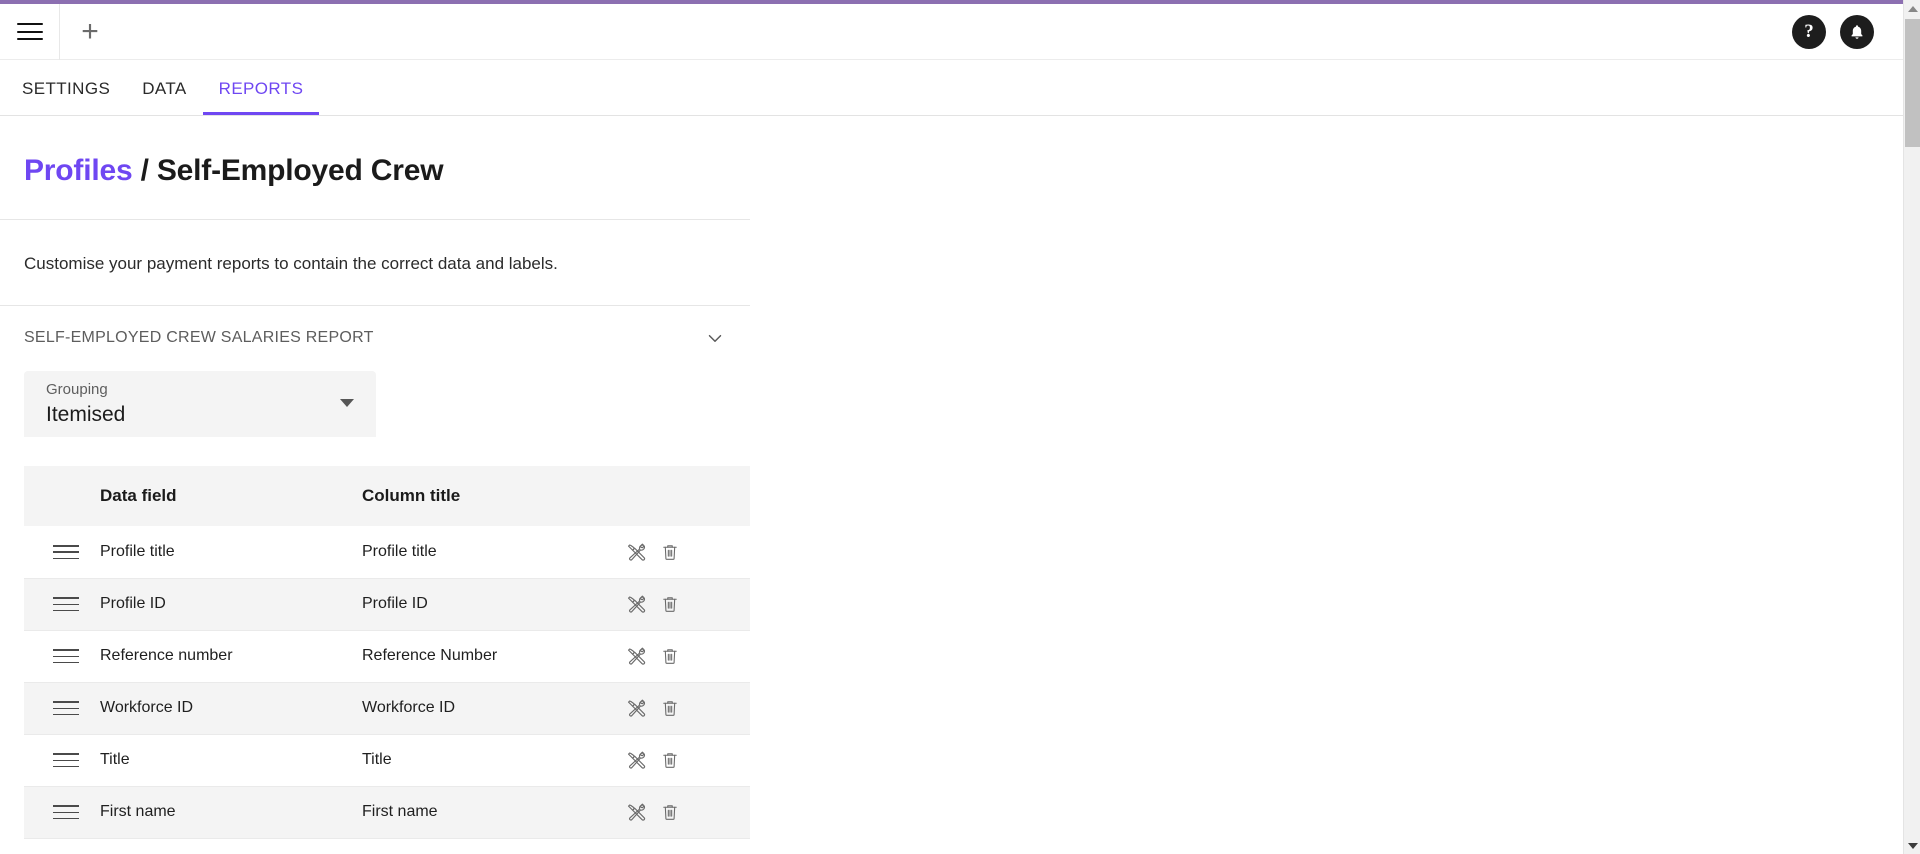 Image resolution: width=1920 pixels, height=854 pixels. What do you see at coordinates (1912, 83) in the screenshot?
I see `scrollbar-thumb` at bounding box center [1912, 83].